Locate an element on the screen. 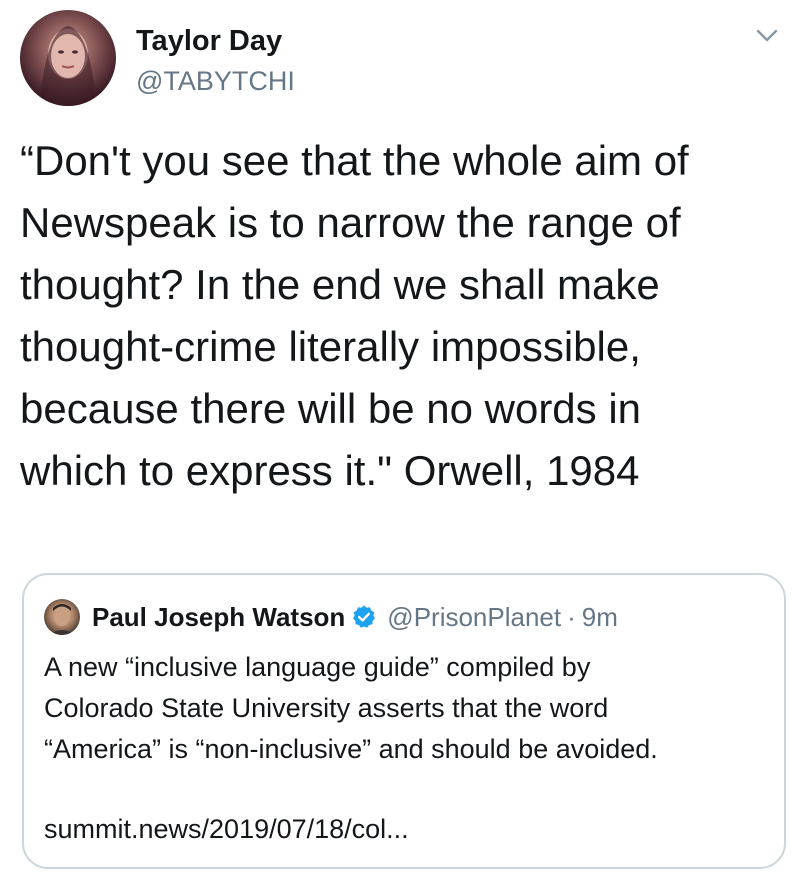 Image resolution: width=810 pixels, height=889 pixels. tweet-text-line: which to express it." Orwell, 1984 is located at coordinates (330, 470).